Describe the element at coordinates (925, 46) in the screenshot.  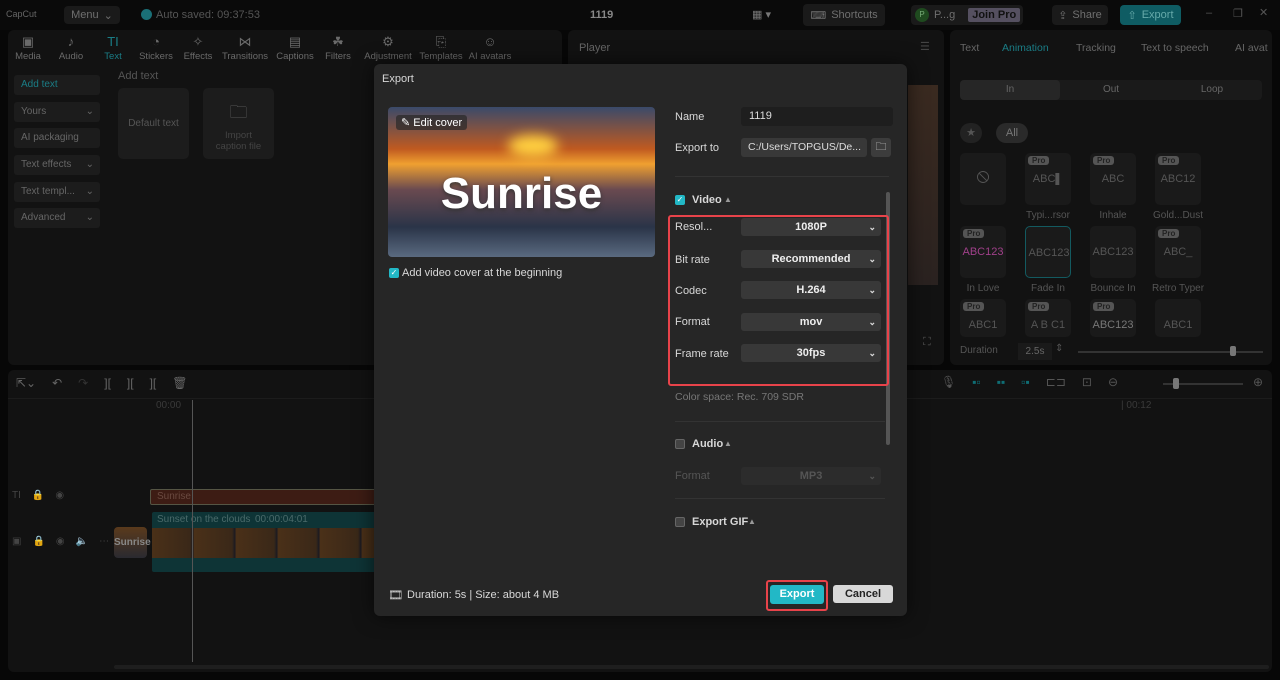
I see `player-menu-icon: ☰` at that location.